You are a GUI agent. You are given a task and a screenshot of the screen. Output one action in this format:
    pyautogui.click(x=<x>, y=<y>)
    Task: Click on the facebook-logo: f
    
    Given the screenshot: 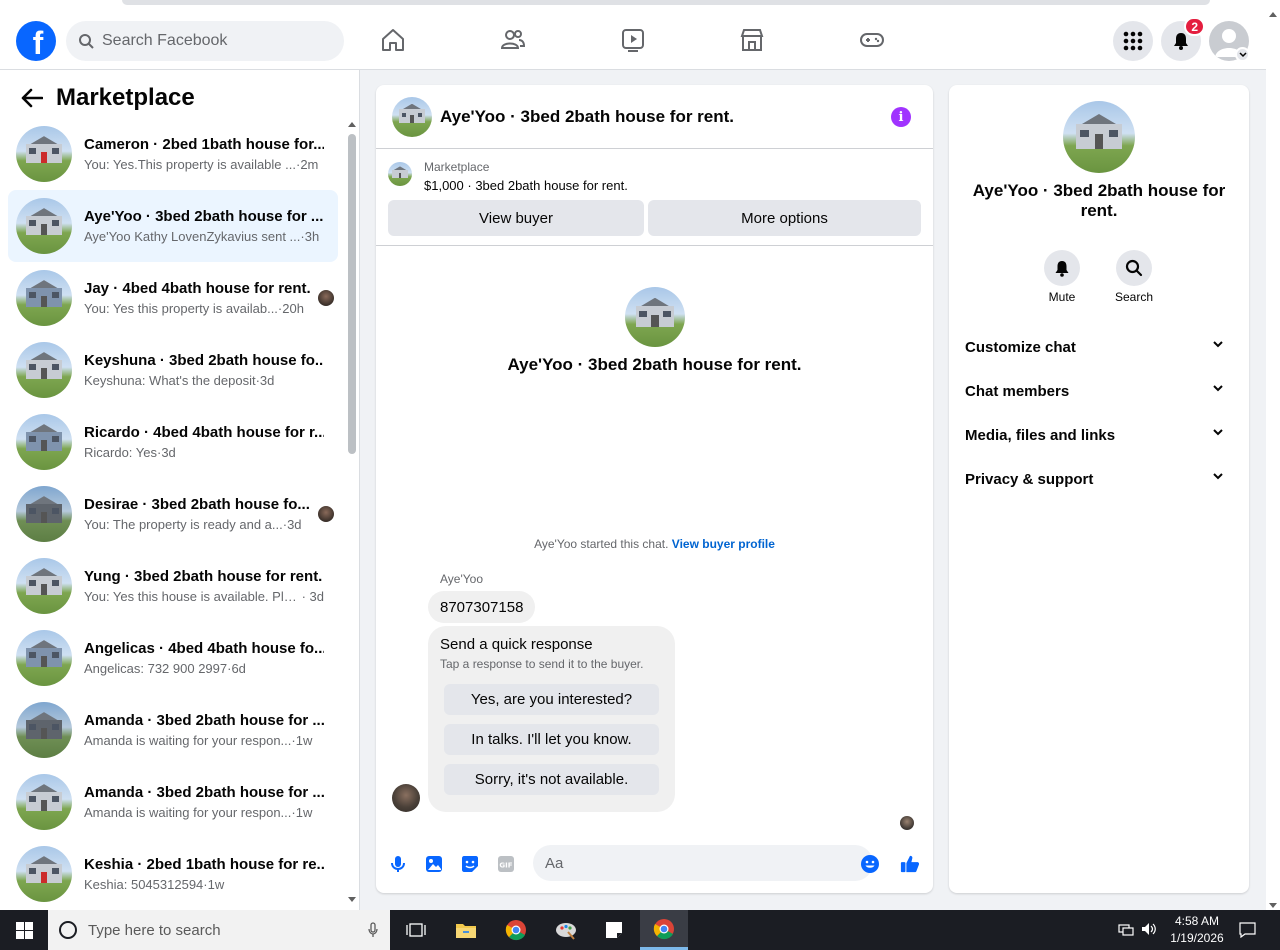 What is the action you would take?
    pyautogui.click(x=36, y=41)
    